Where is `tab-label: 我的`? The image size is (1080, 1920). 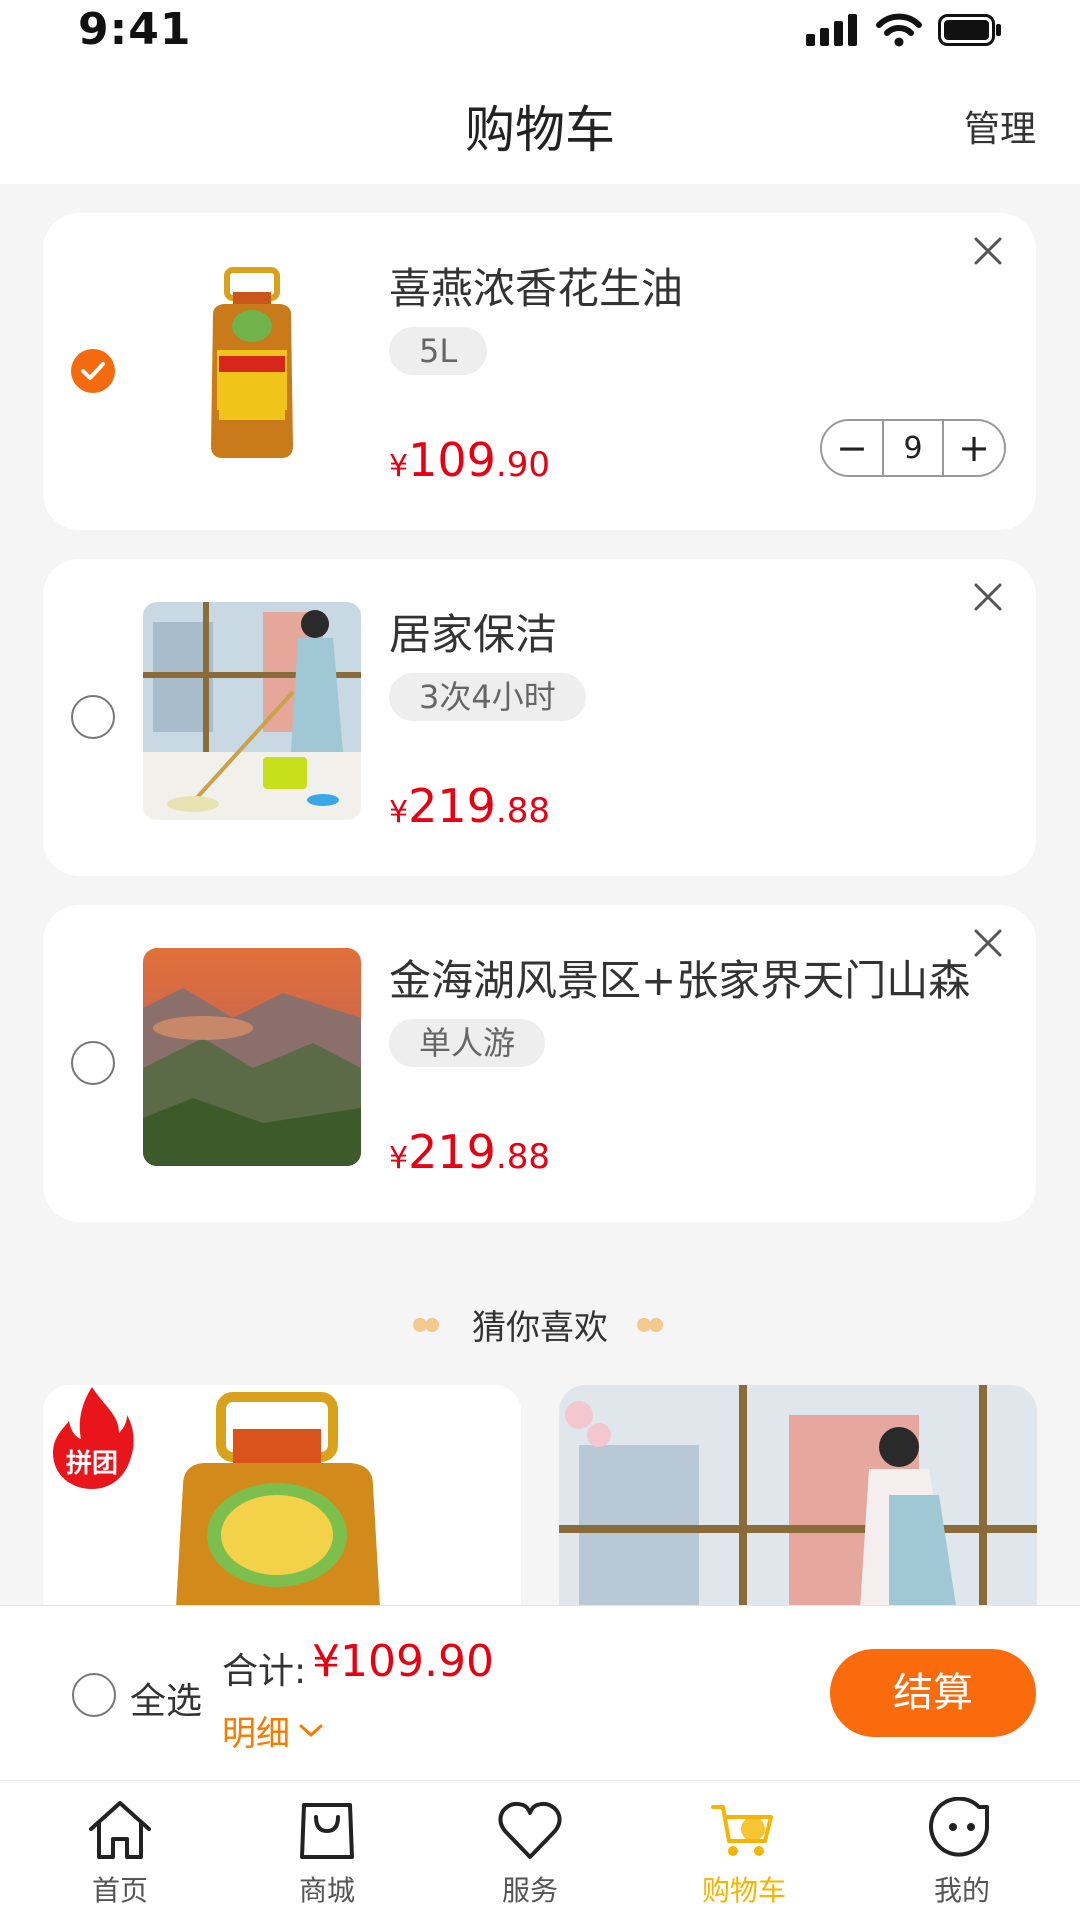
tab-label: 我的 is located at coordinates (961, 1890).